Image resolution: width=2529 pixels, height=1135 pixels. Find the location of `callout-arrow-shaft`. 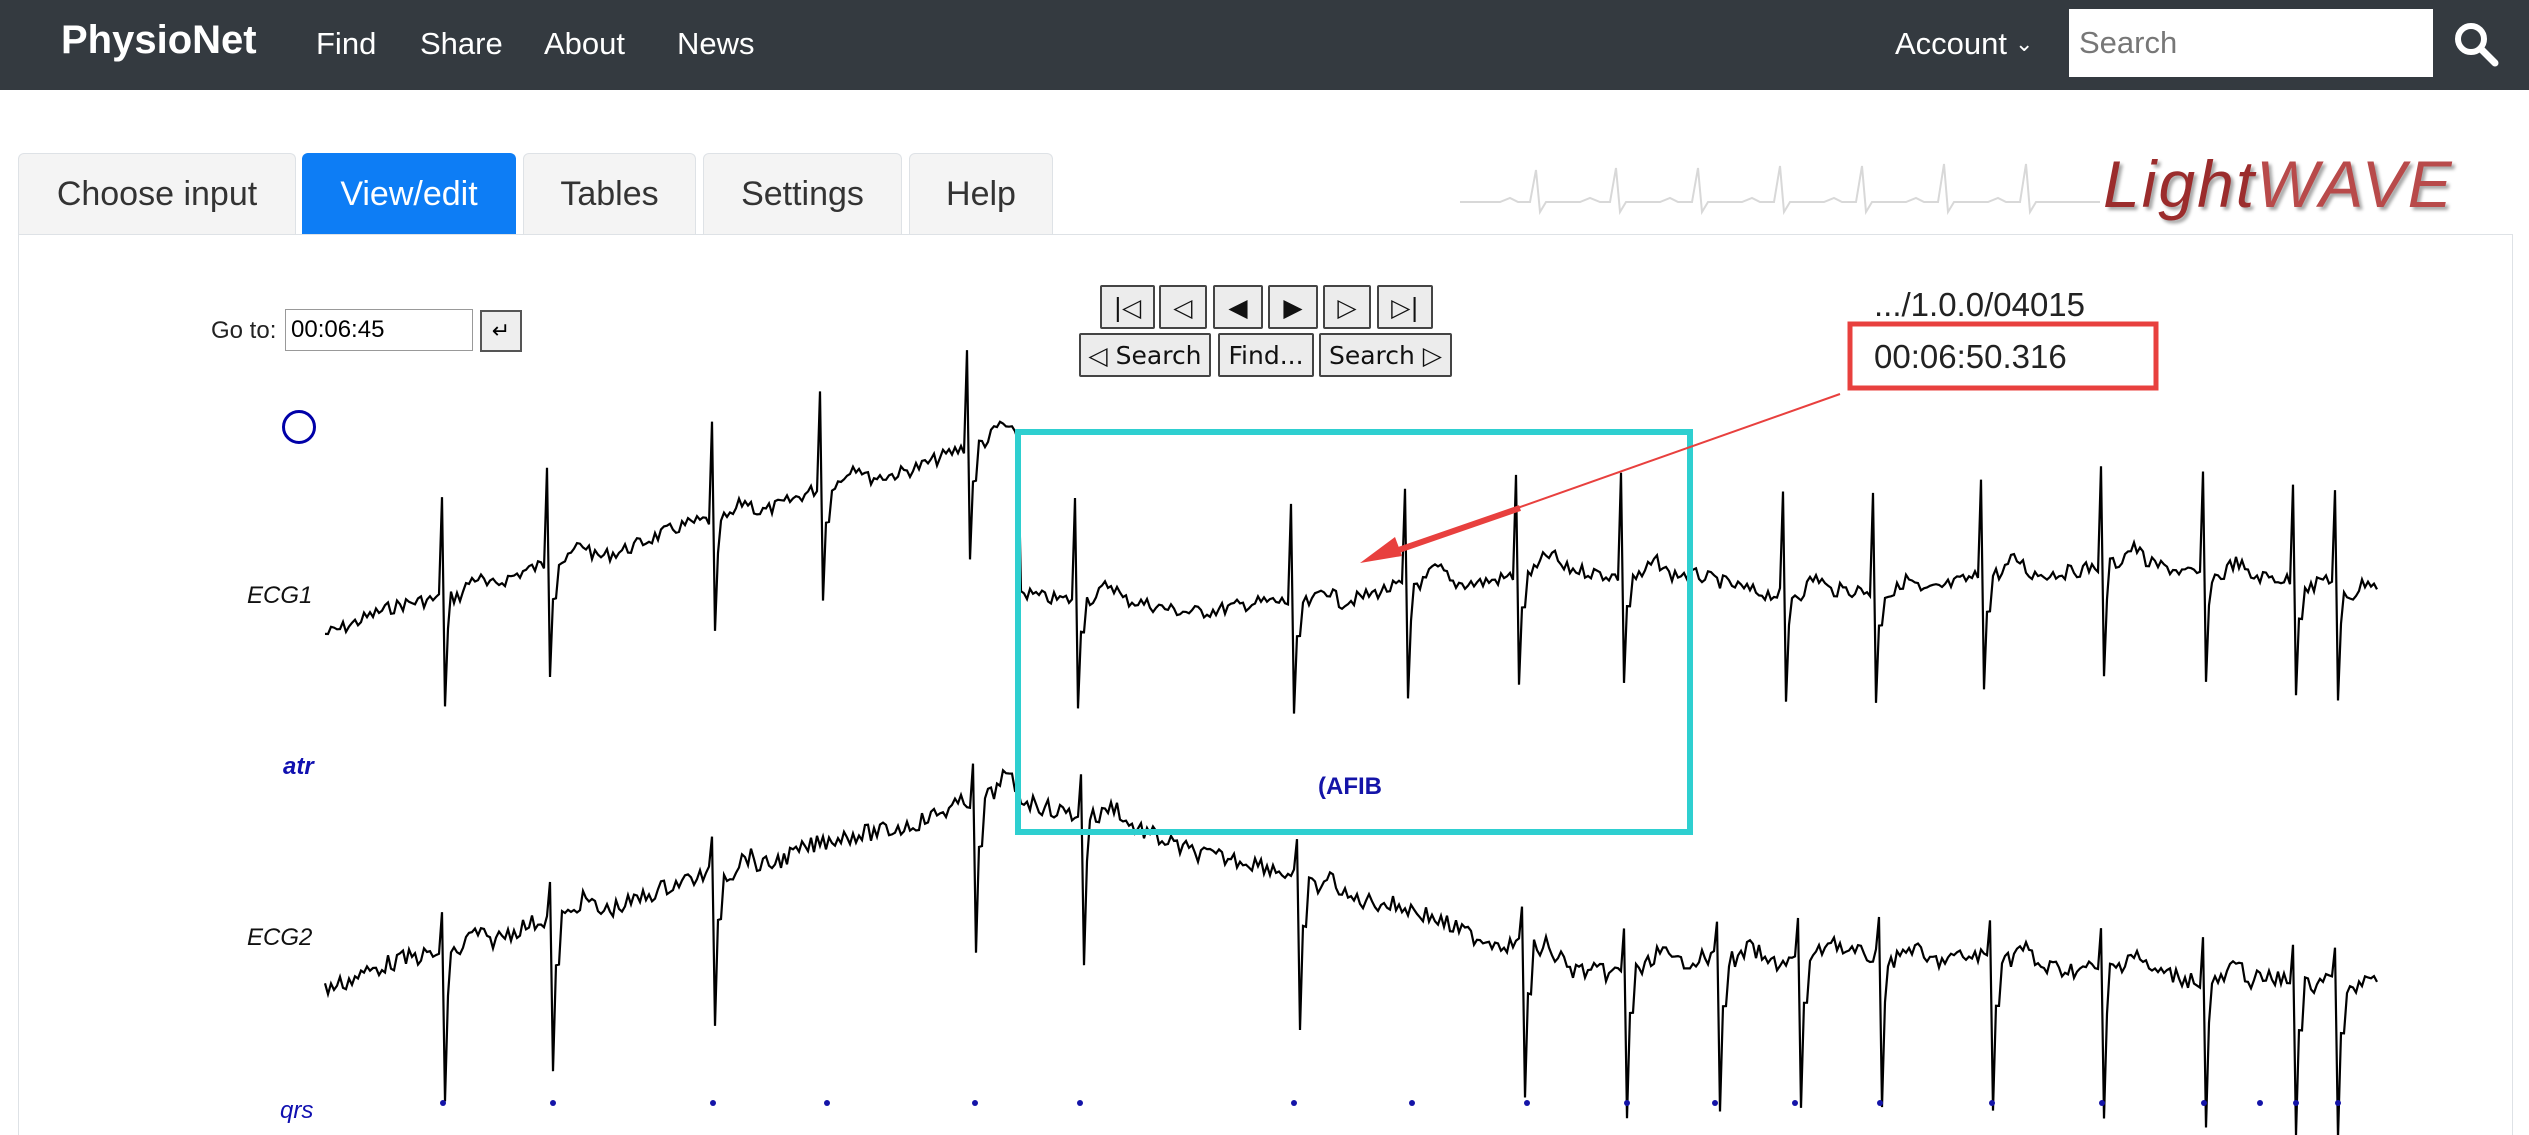

callout-arrow-shaft is located at coordinates (1455, 530).